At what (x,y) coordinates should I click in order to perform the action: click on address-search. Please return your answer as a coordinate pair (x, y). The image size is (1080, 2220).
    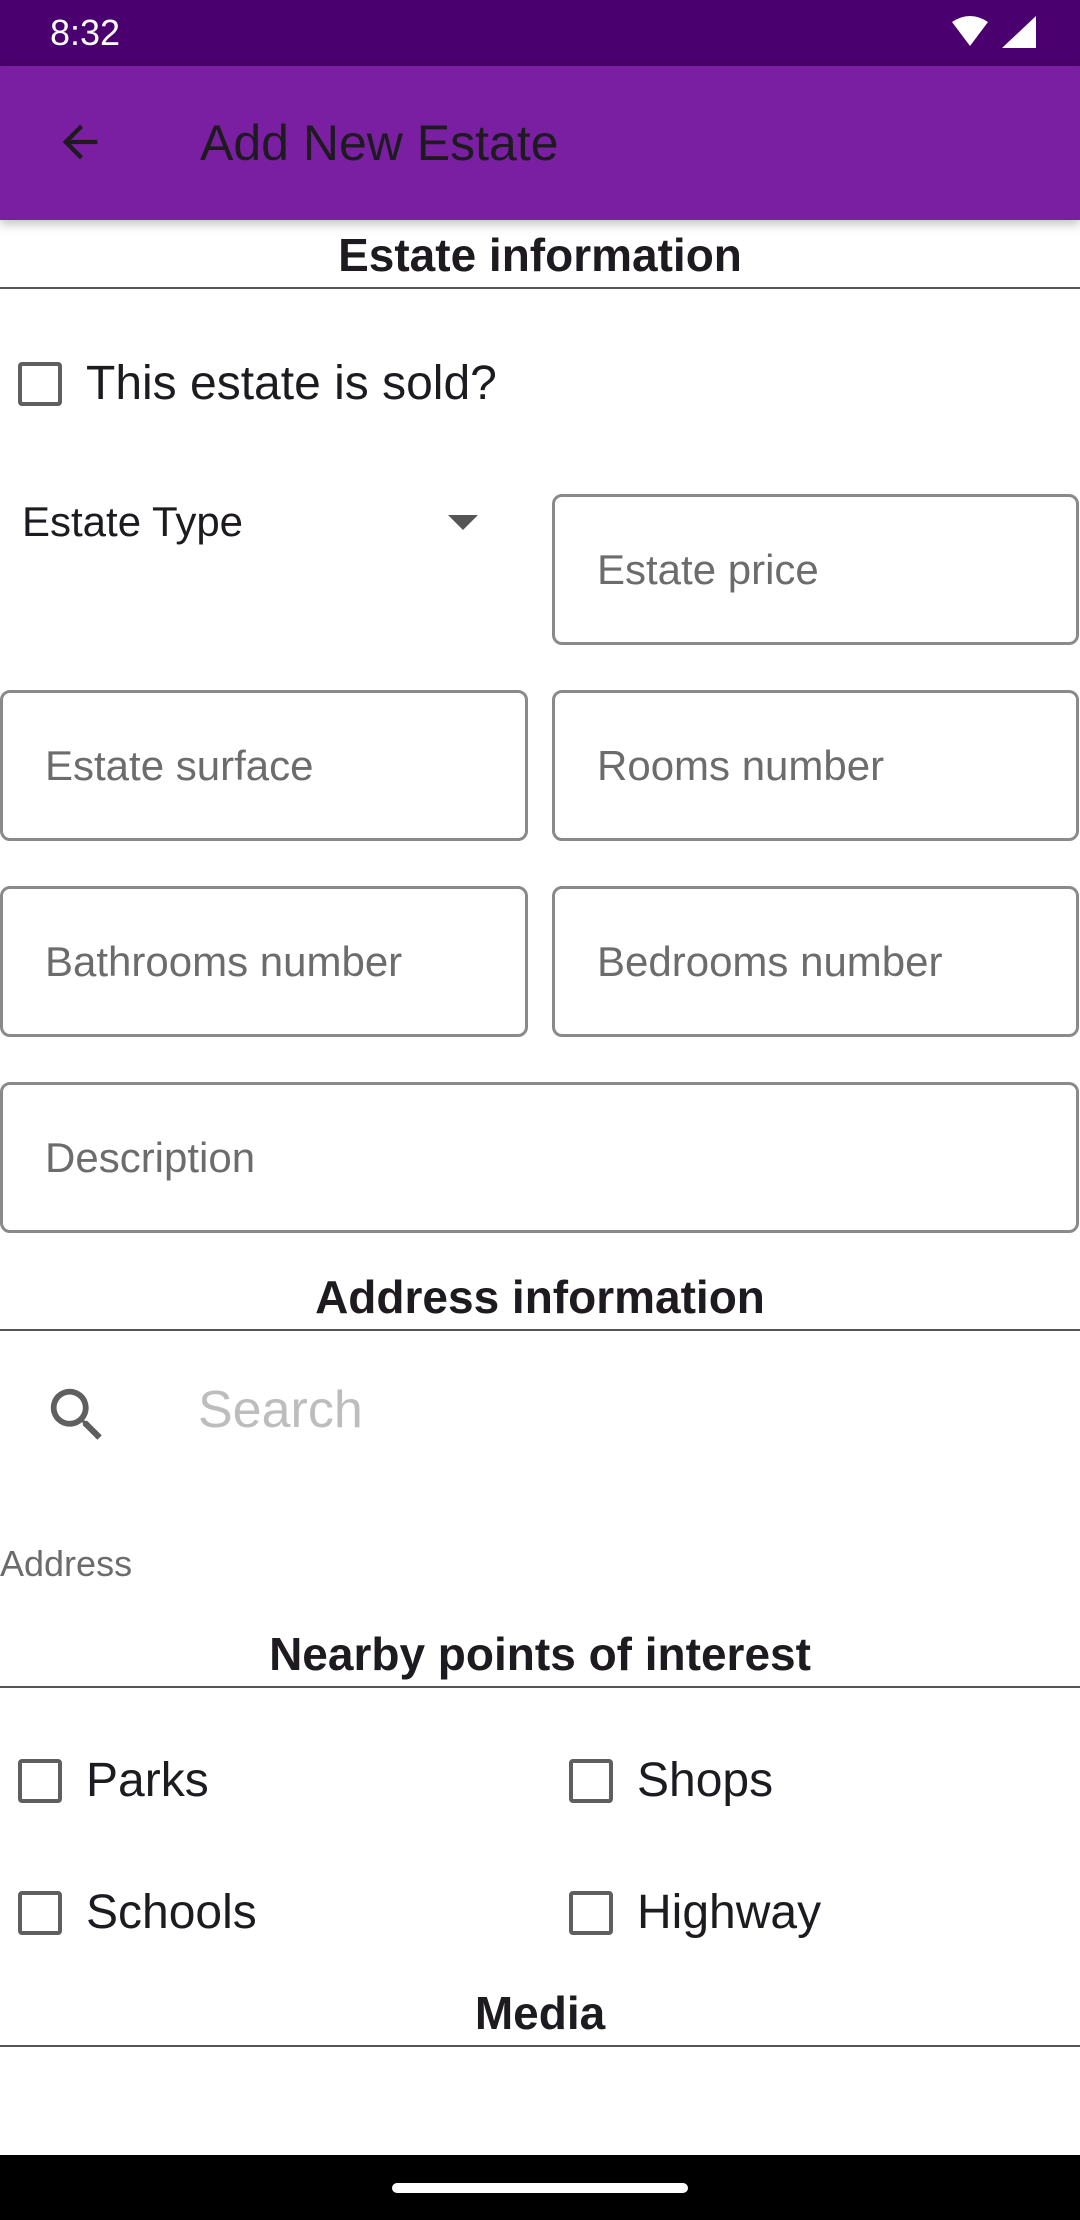
    Looking at the image, I should click on (540, 1410).